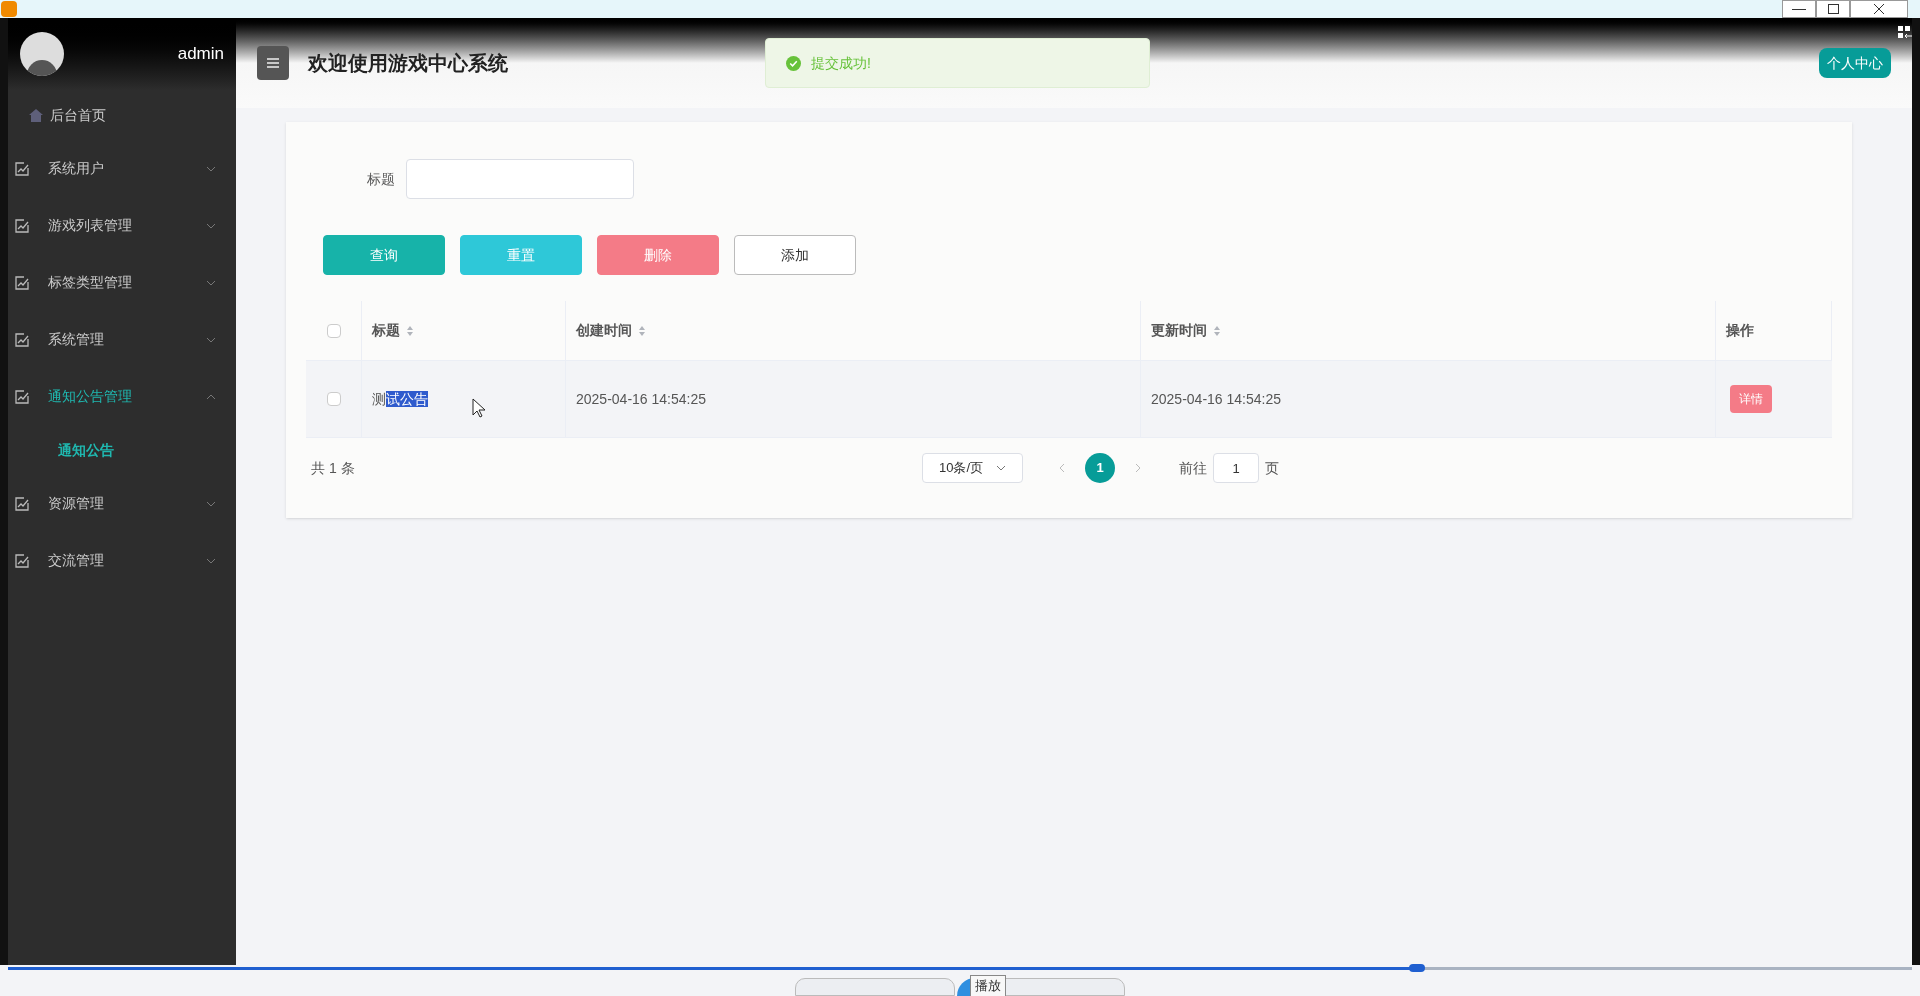 Image resolution: width=1920 pixels, height=996 pixels. What do you see at coordinates (122, 503) in the screenshot?
I see `sidebar-menu-item: 资源管理` at bounding box center [122, 503].